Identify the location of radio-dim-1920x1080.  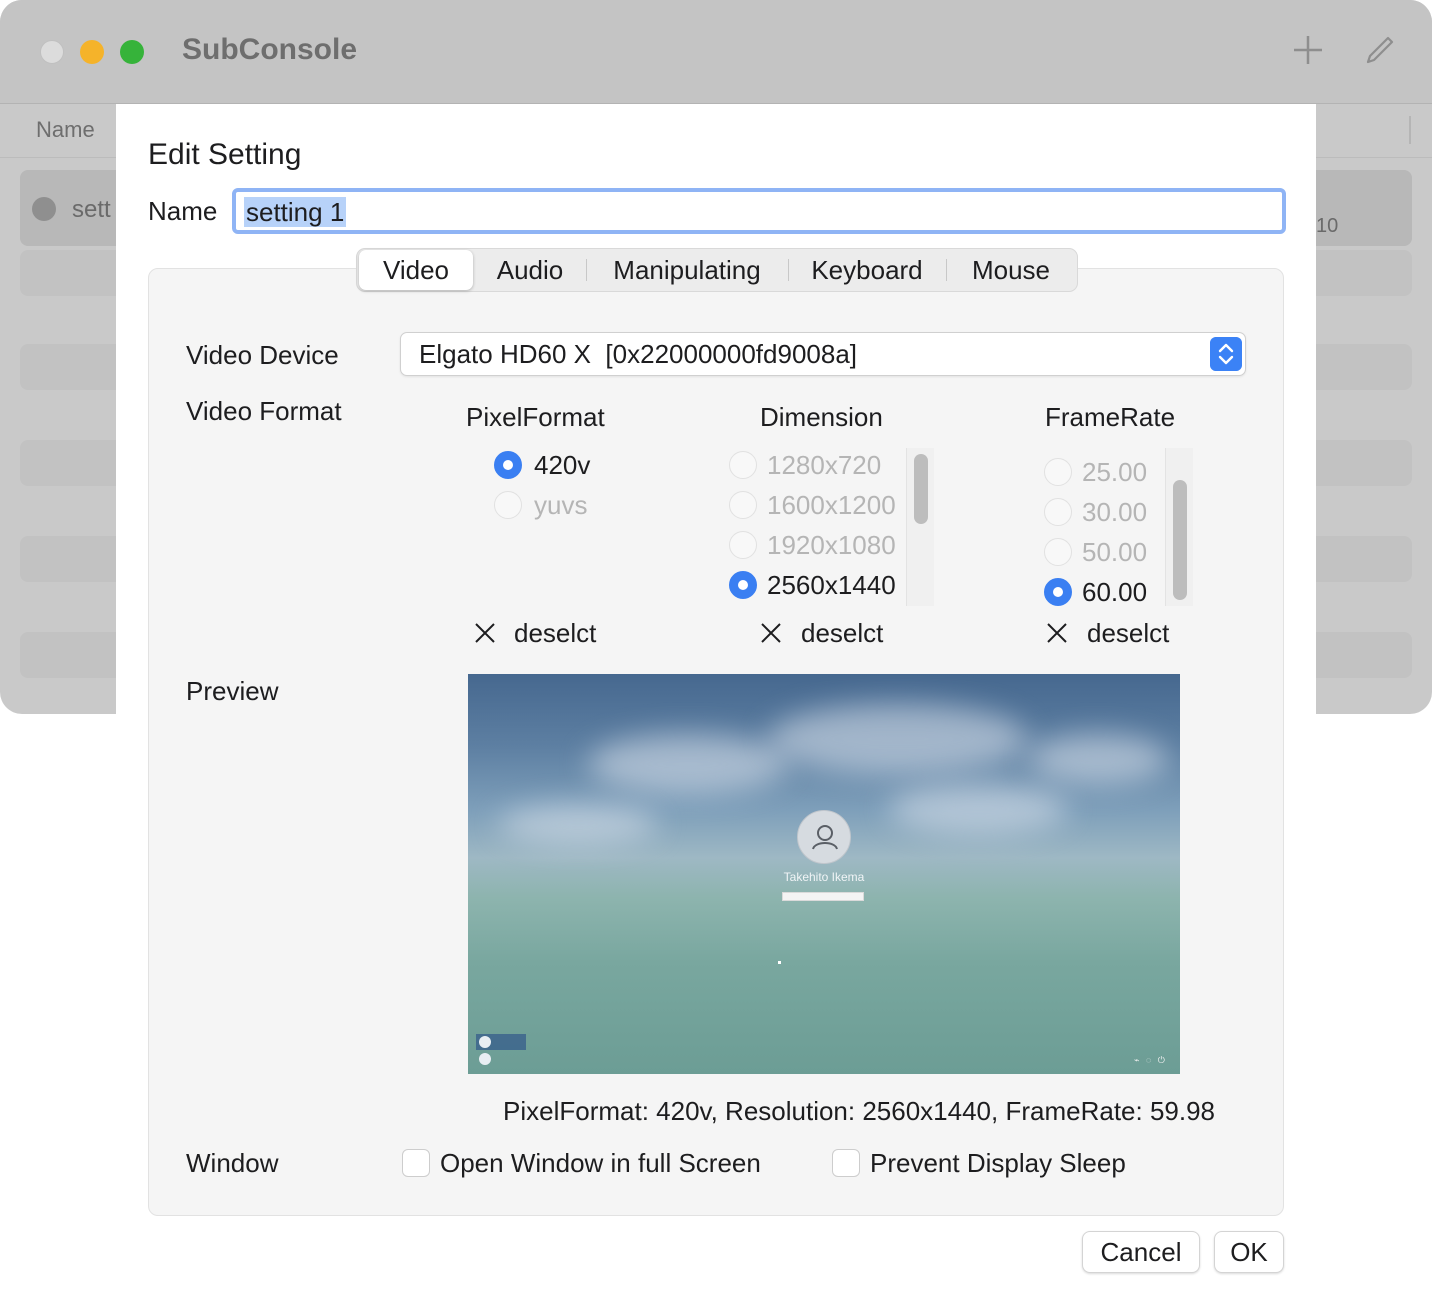
(743, 545).